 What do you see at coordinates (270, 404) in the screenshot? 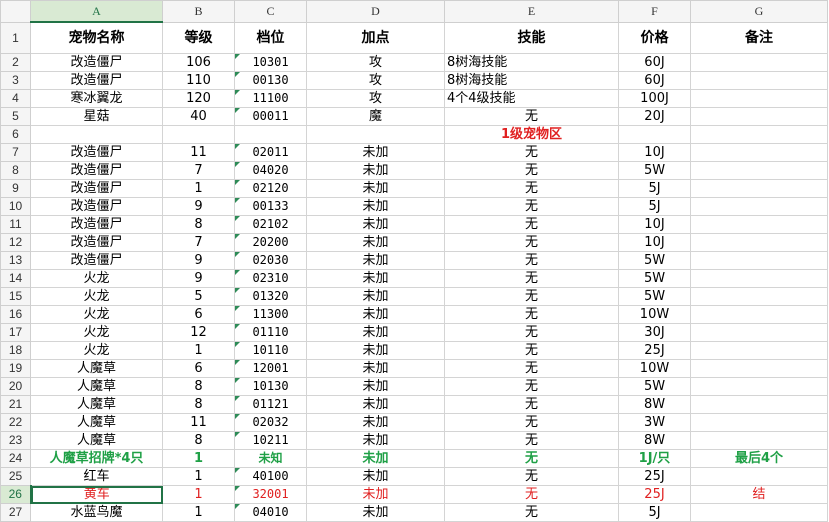
I see `cell-c21: 01121` at bounding box center [270, 404].